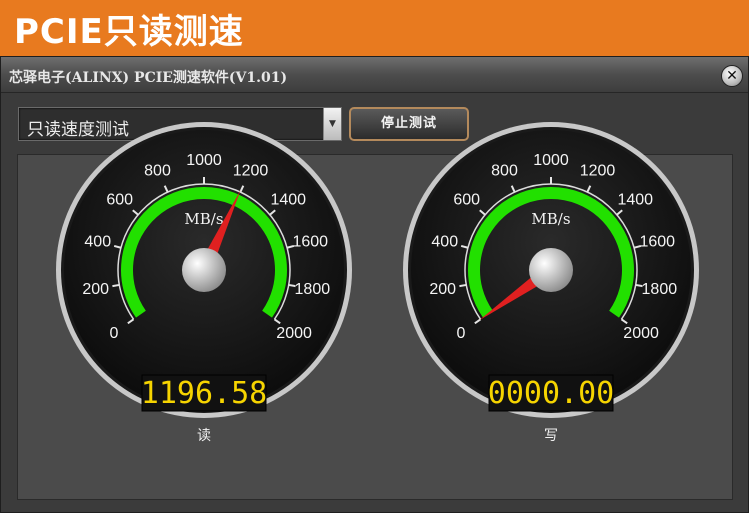  Describe the element at coordinates (732, 76) in the screenshot. I see `close-icon: ✕` at that location.